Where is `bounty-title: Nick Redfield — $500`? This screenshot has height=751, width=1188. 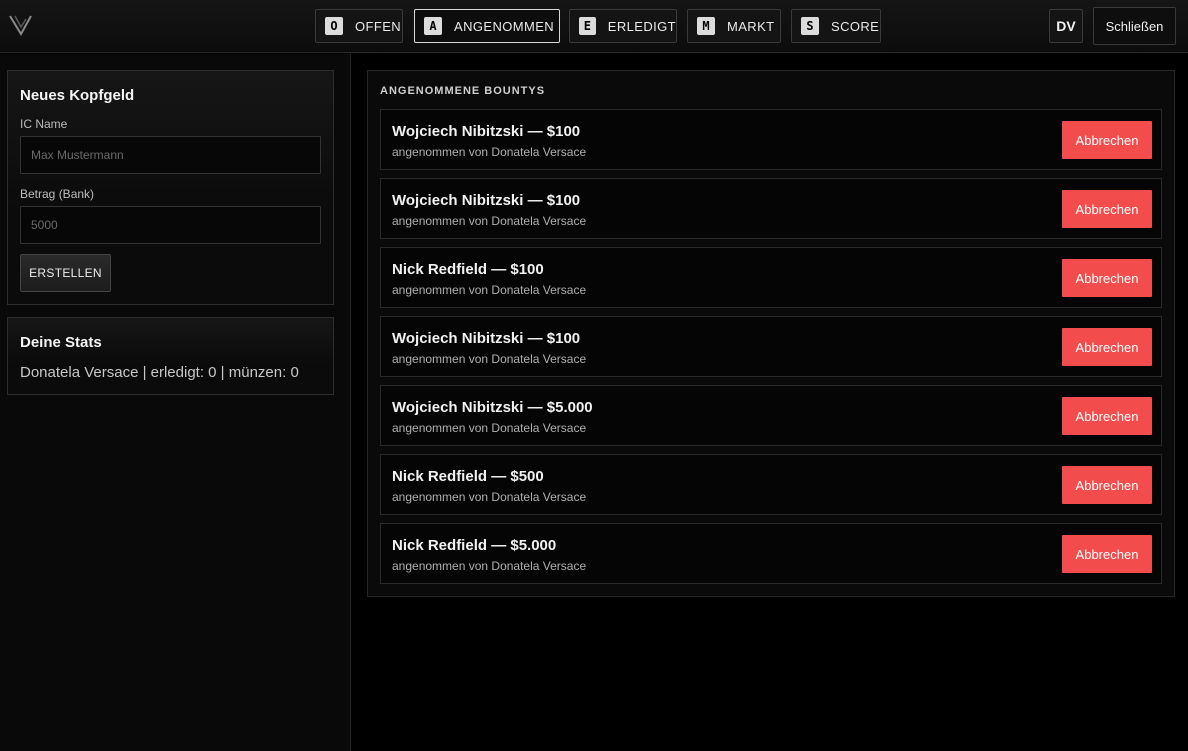 bounty-title: Nick Redfield — $500 is located at coordinates (468, 476).